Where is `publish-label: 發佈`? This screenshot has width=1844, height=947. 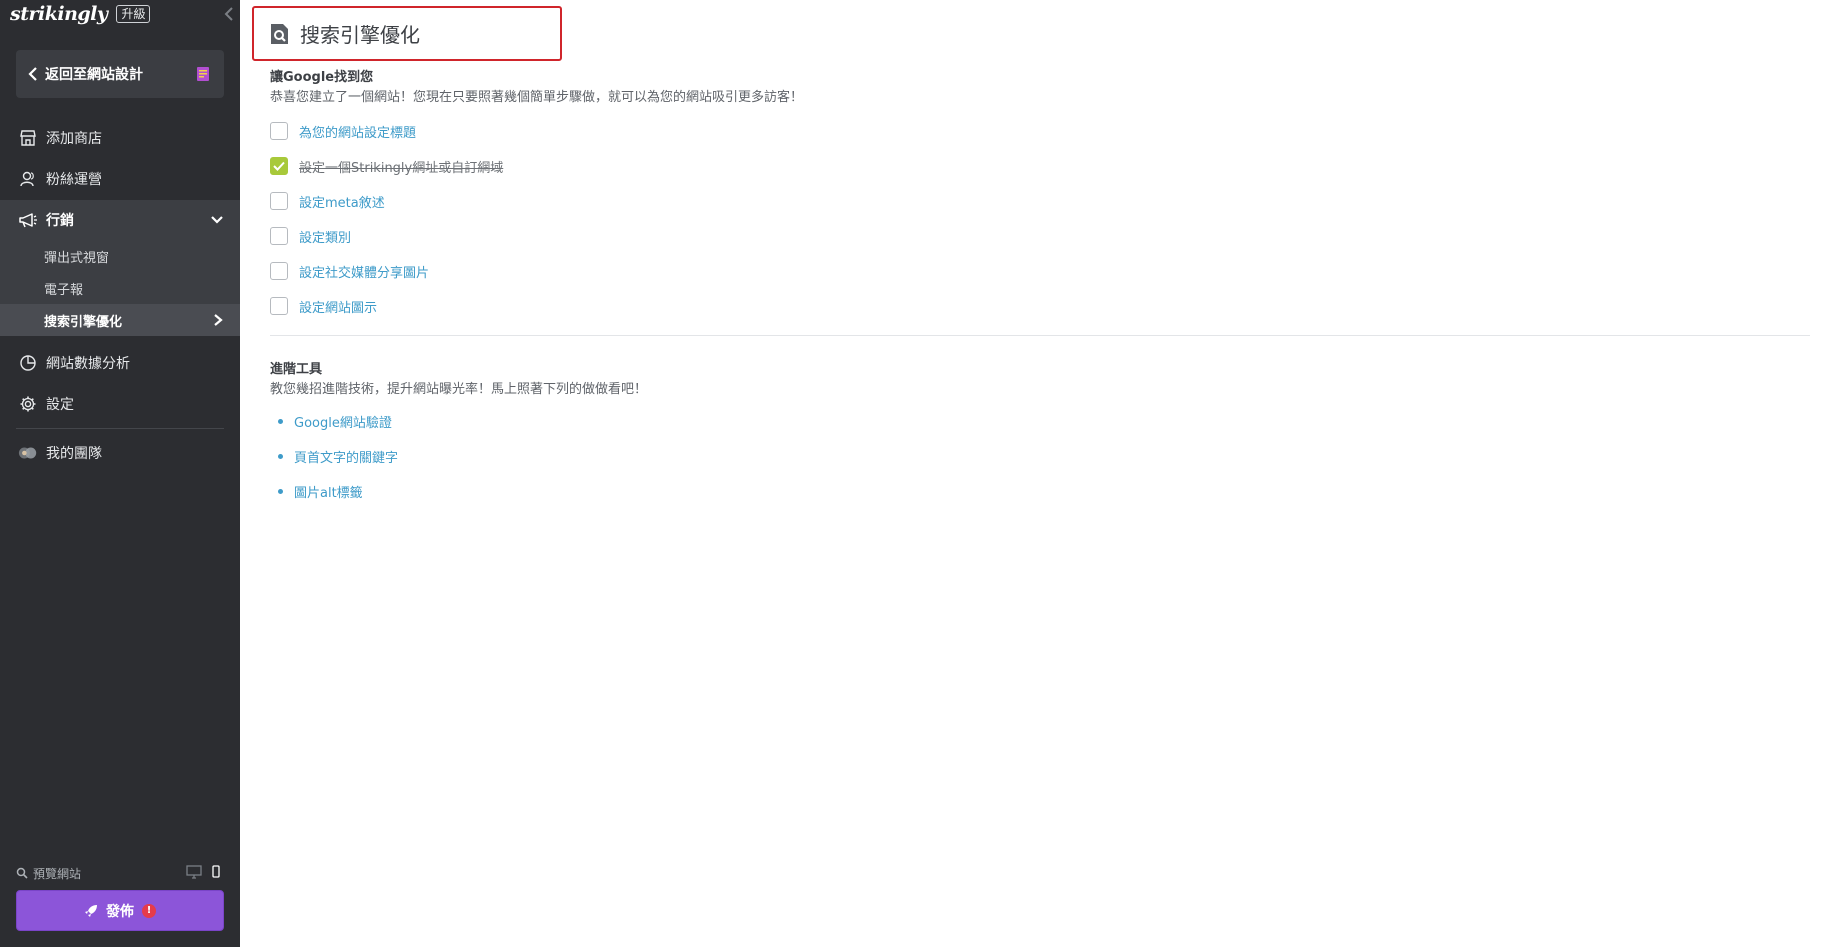
publish-label: 發佈 is located at coordinates (120, 911).